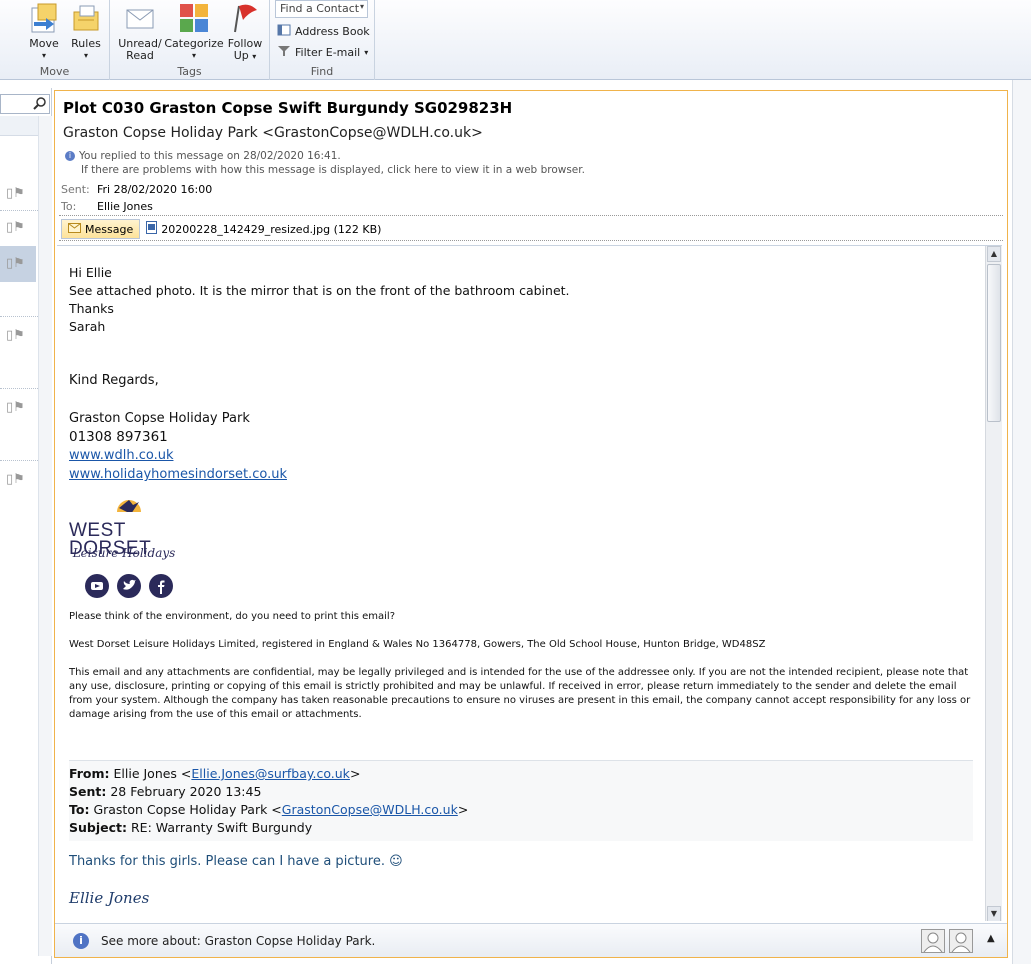  What do you see at coordinates (284, 31) in the screenshot?
I see `address-book-icon` at bounding box center [284, 31].